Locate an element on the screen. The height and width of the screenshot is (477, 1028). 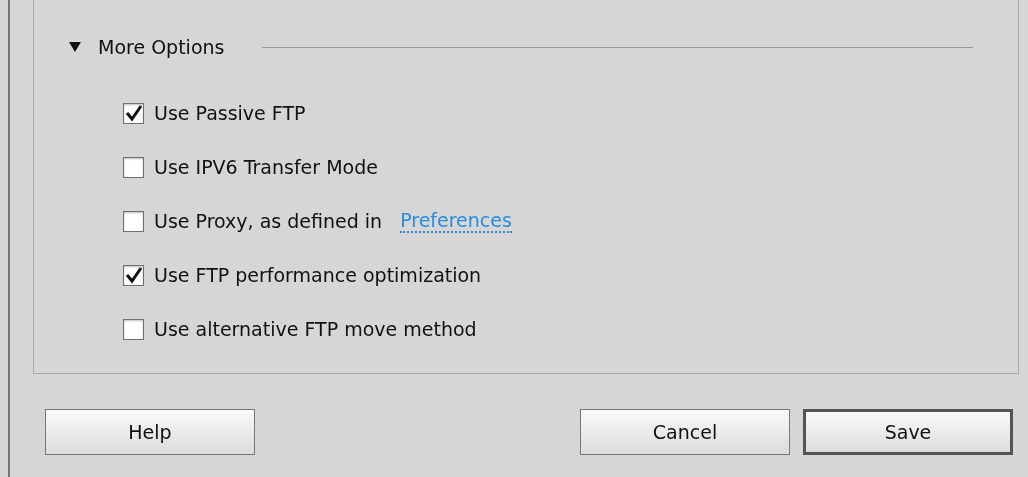
disclosure-triangle-icon is located at coordinates (75, 47).